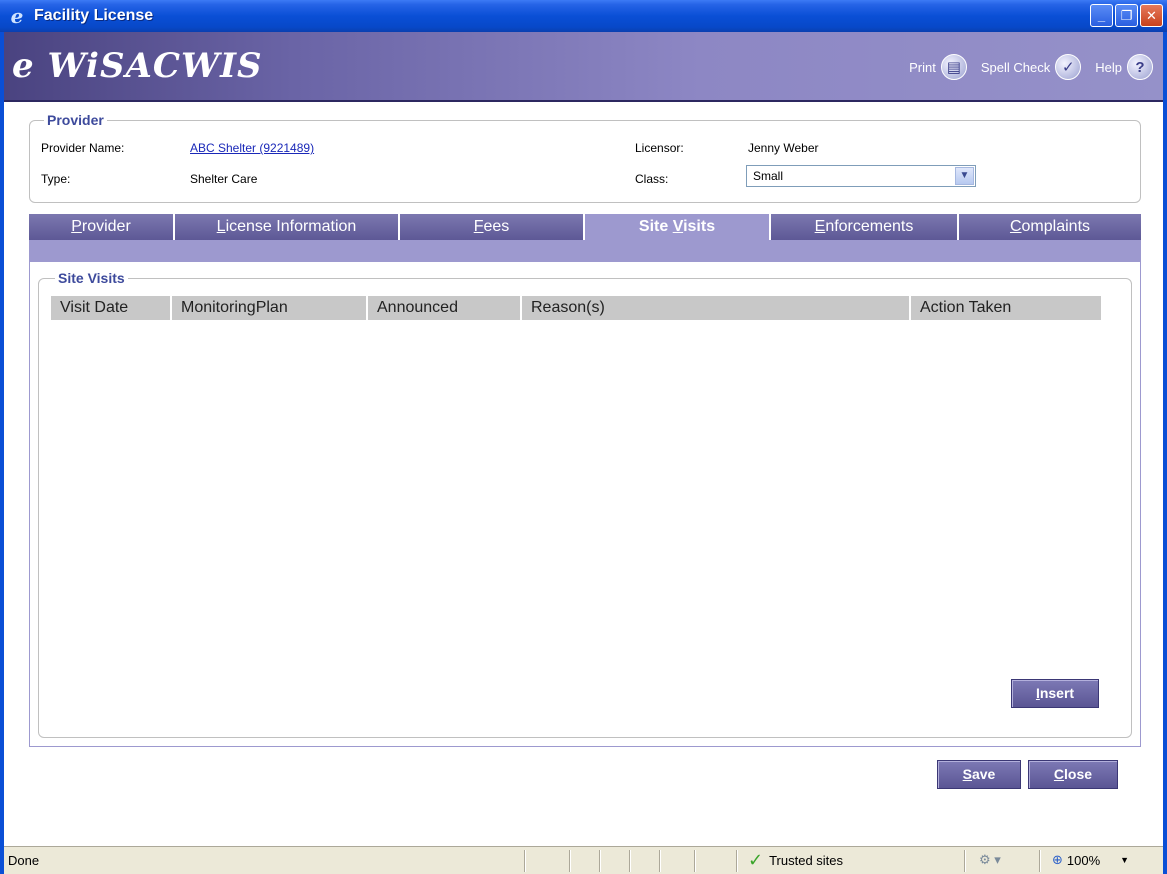 The width and height of the screenshot is (1167, 874). What do you see at coordinates (1073, 774) in the screenshot?
I see `close-button: Close` at bounding box center [1073, 774].